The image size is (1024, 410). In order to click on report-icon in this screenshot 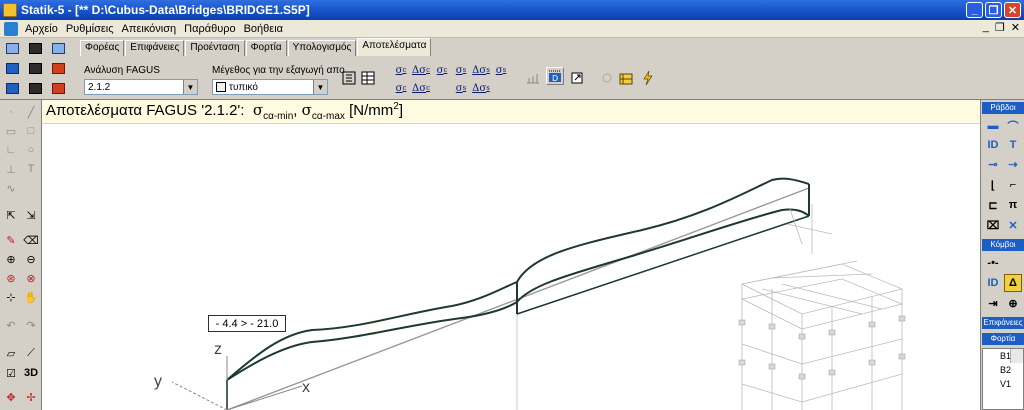, I will do `click(58, 88)`.